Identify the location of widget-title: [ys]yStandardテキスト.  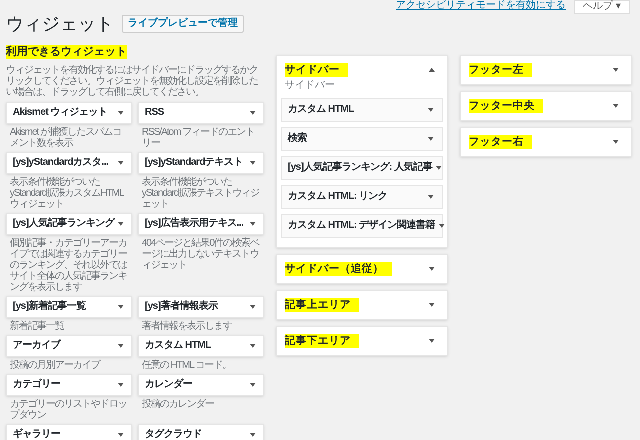
(194, 163).